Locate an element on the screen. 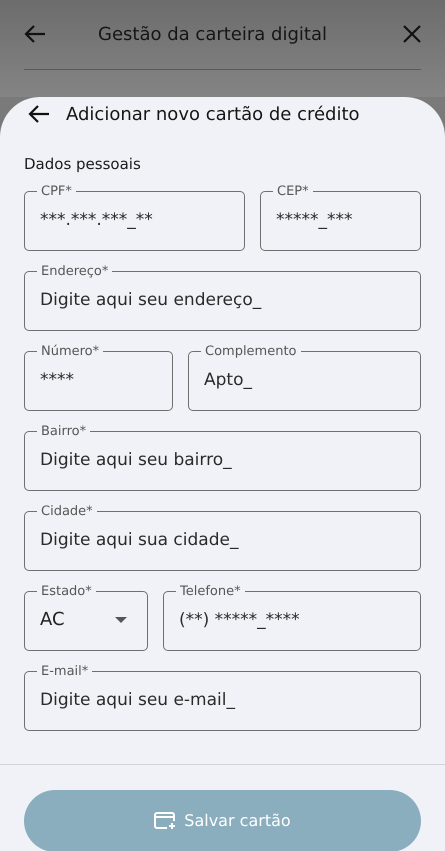 This screenshot has height=851, width=445. text-field: CEP* *****_*** is located at coordinates (340, 217).